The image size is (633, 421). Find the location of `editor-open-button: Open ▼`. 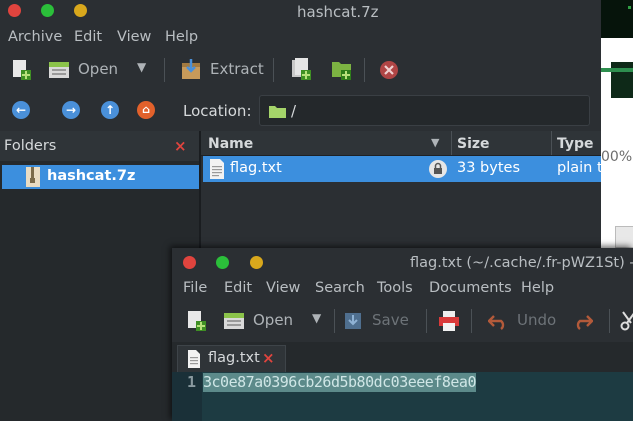

editor-open-button: Open ▼ is located at coordinates (275, 321).